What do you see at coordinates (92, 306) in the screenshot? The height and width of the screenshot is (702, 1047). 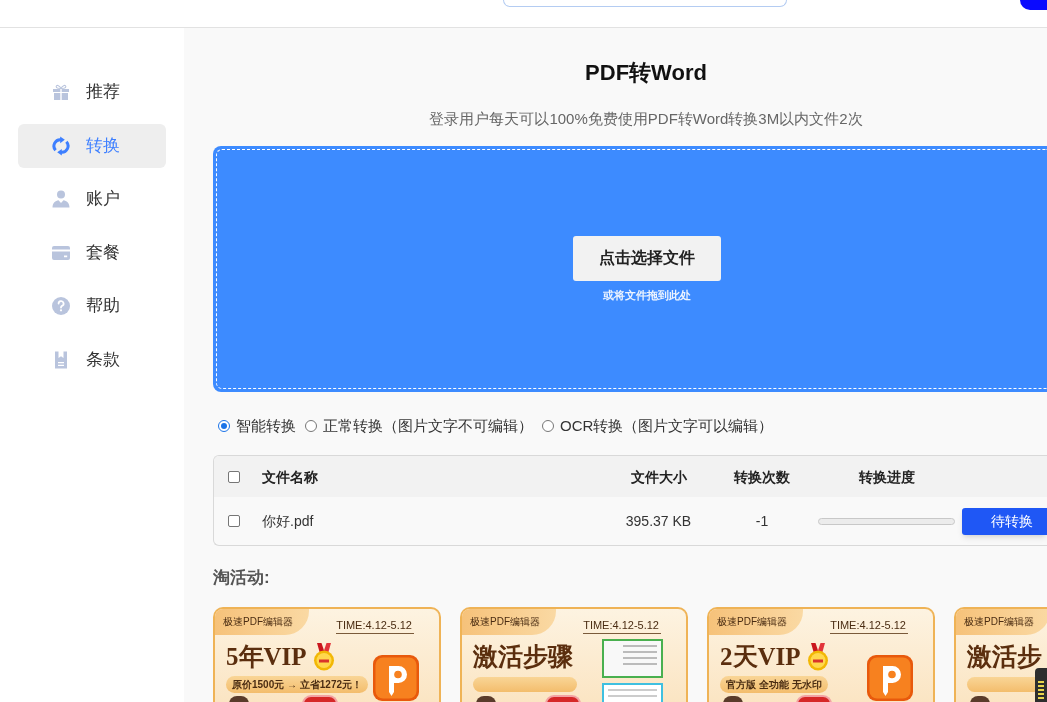 I see `sidebar-item: 帮助` at bounding box center [92, 306].